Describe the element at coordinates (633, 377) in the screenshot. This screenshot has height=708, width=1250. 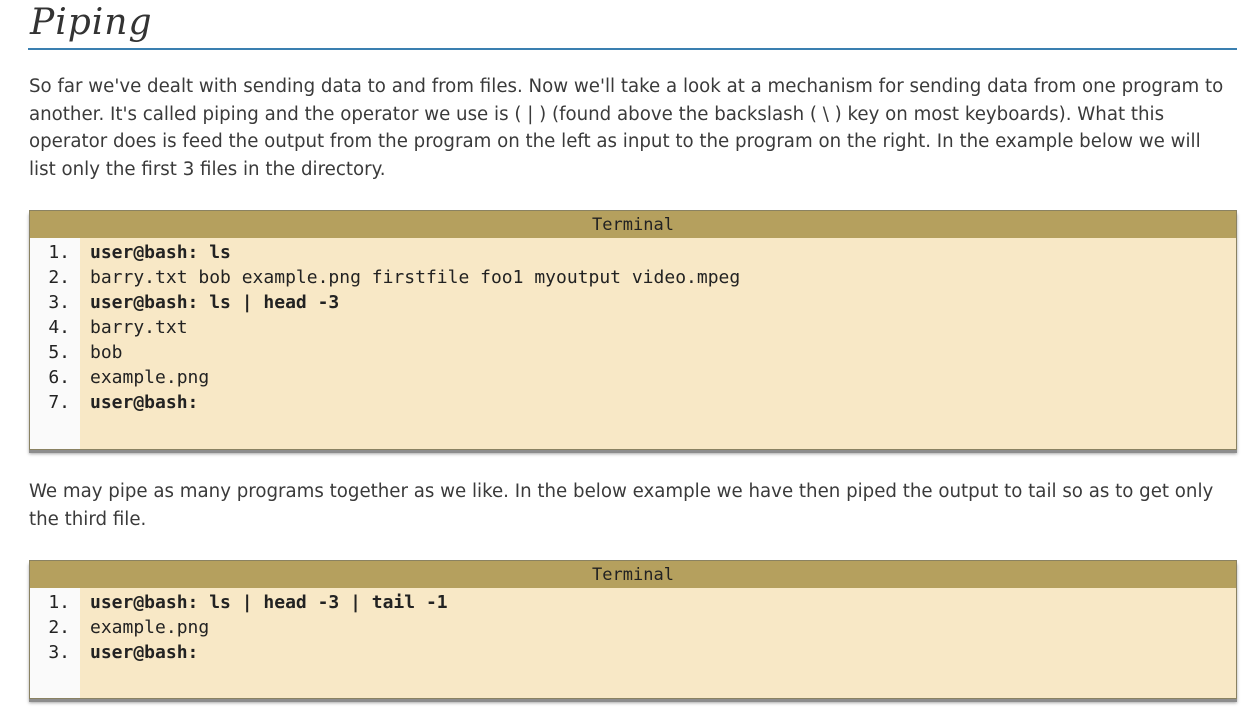
I see `terminal-line: 6. example.png` at that location.